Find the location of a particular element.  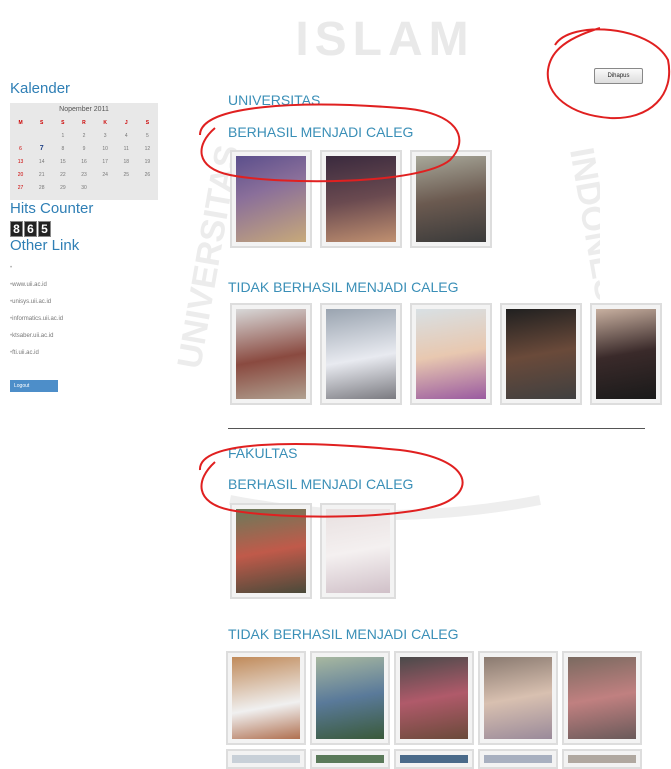

calendar-day: 14 is located at coordinates (41, 161).